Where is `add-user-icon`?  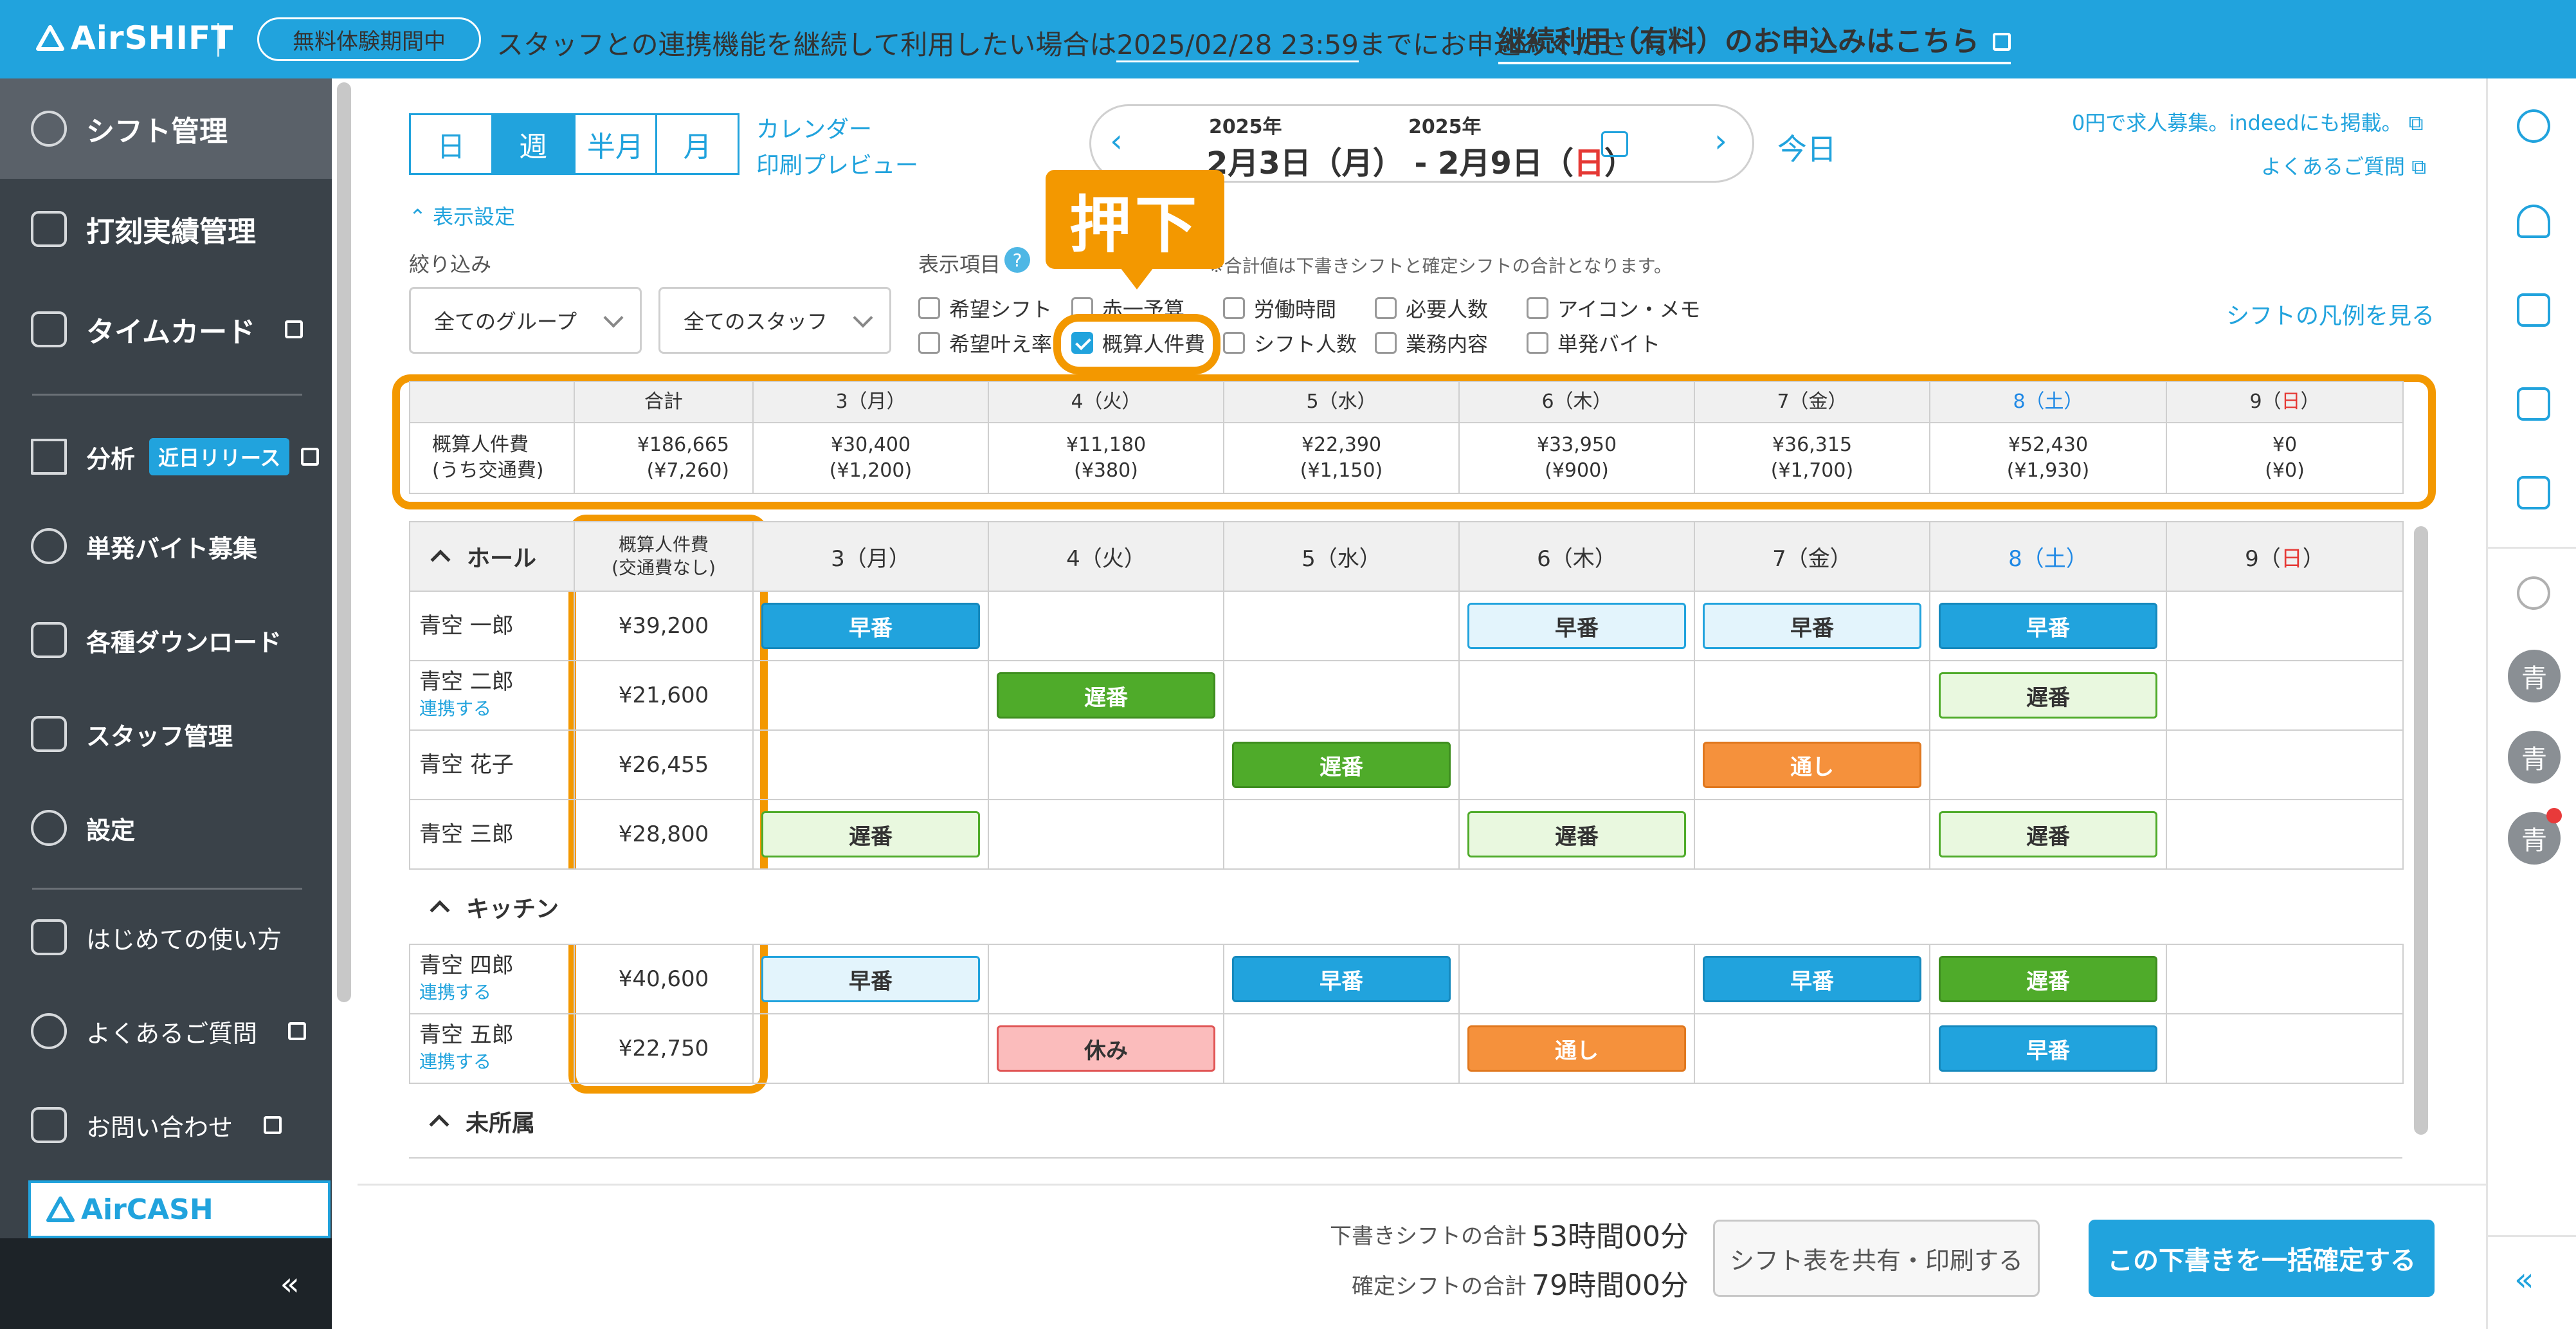 add-user-icon is located at coordinates (2533, 221).